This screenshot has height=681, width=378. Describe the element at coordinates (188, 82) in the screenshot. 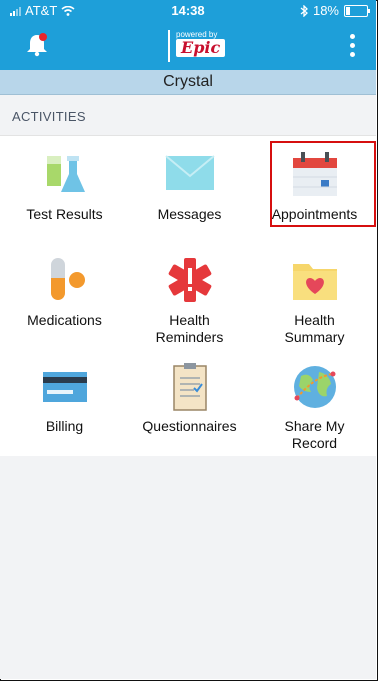

I see `patient-name: Crystal` at that location.